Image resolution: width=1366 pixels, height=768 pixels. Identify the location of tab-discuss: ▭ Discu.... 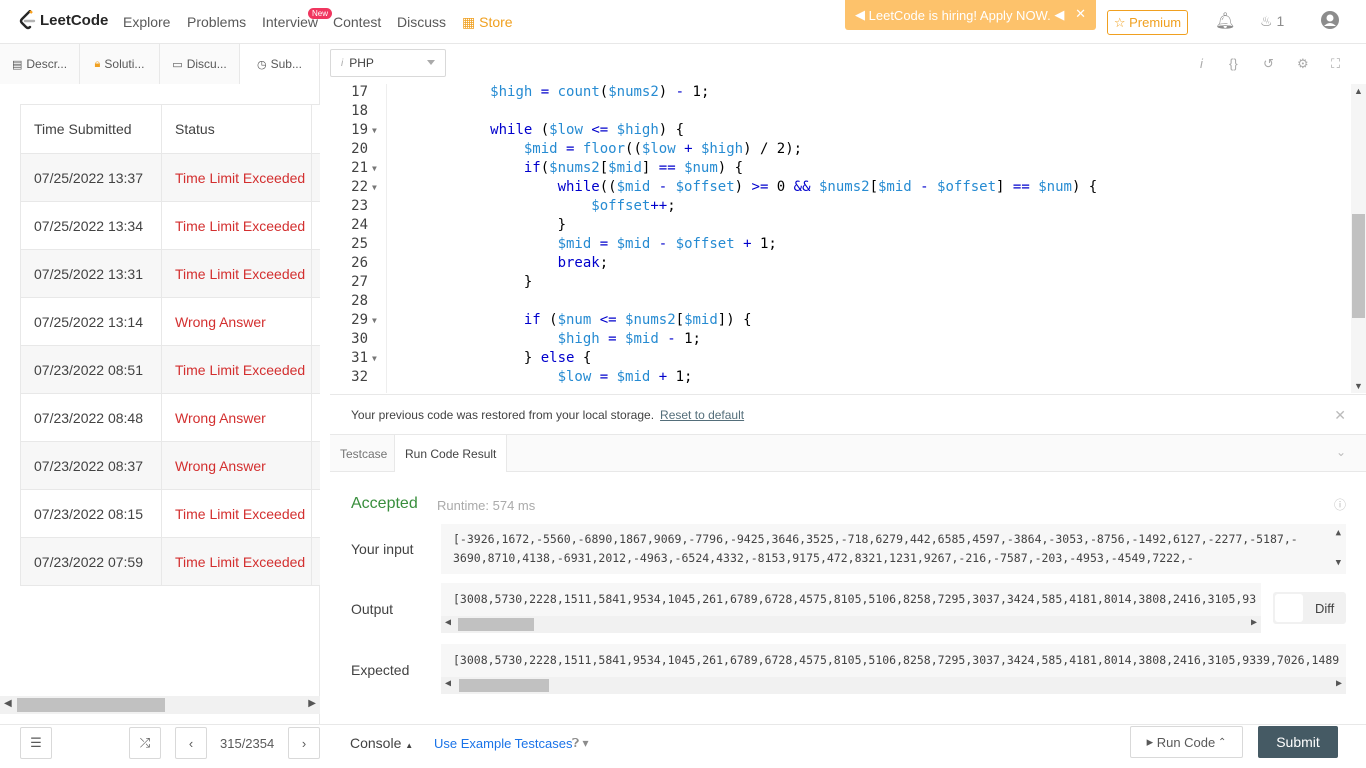
(200, 64).